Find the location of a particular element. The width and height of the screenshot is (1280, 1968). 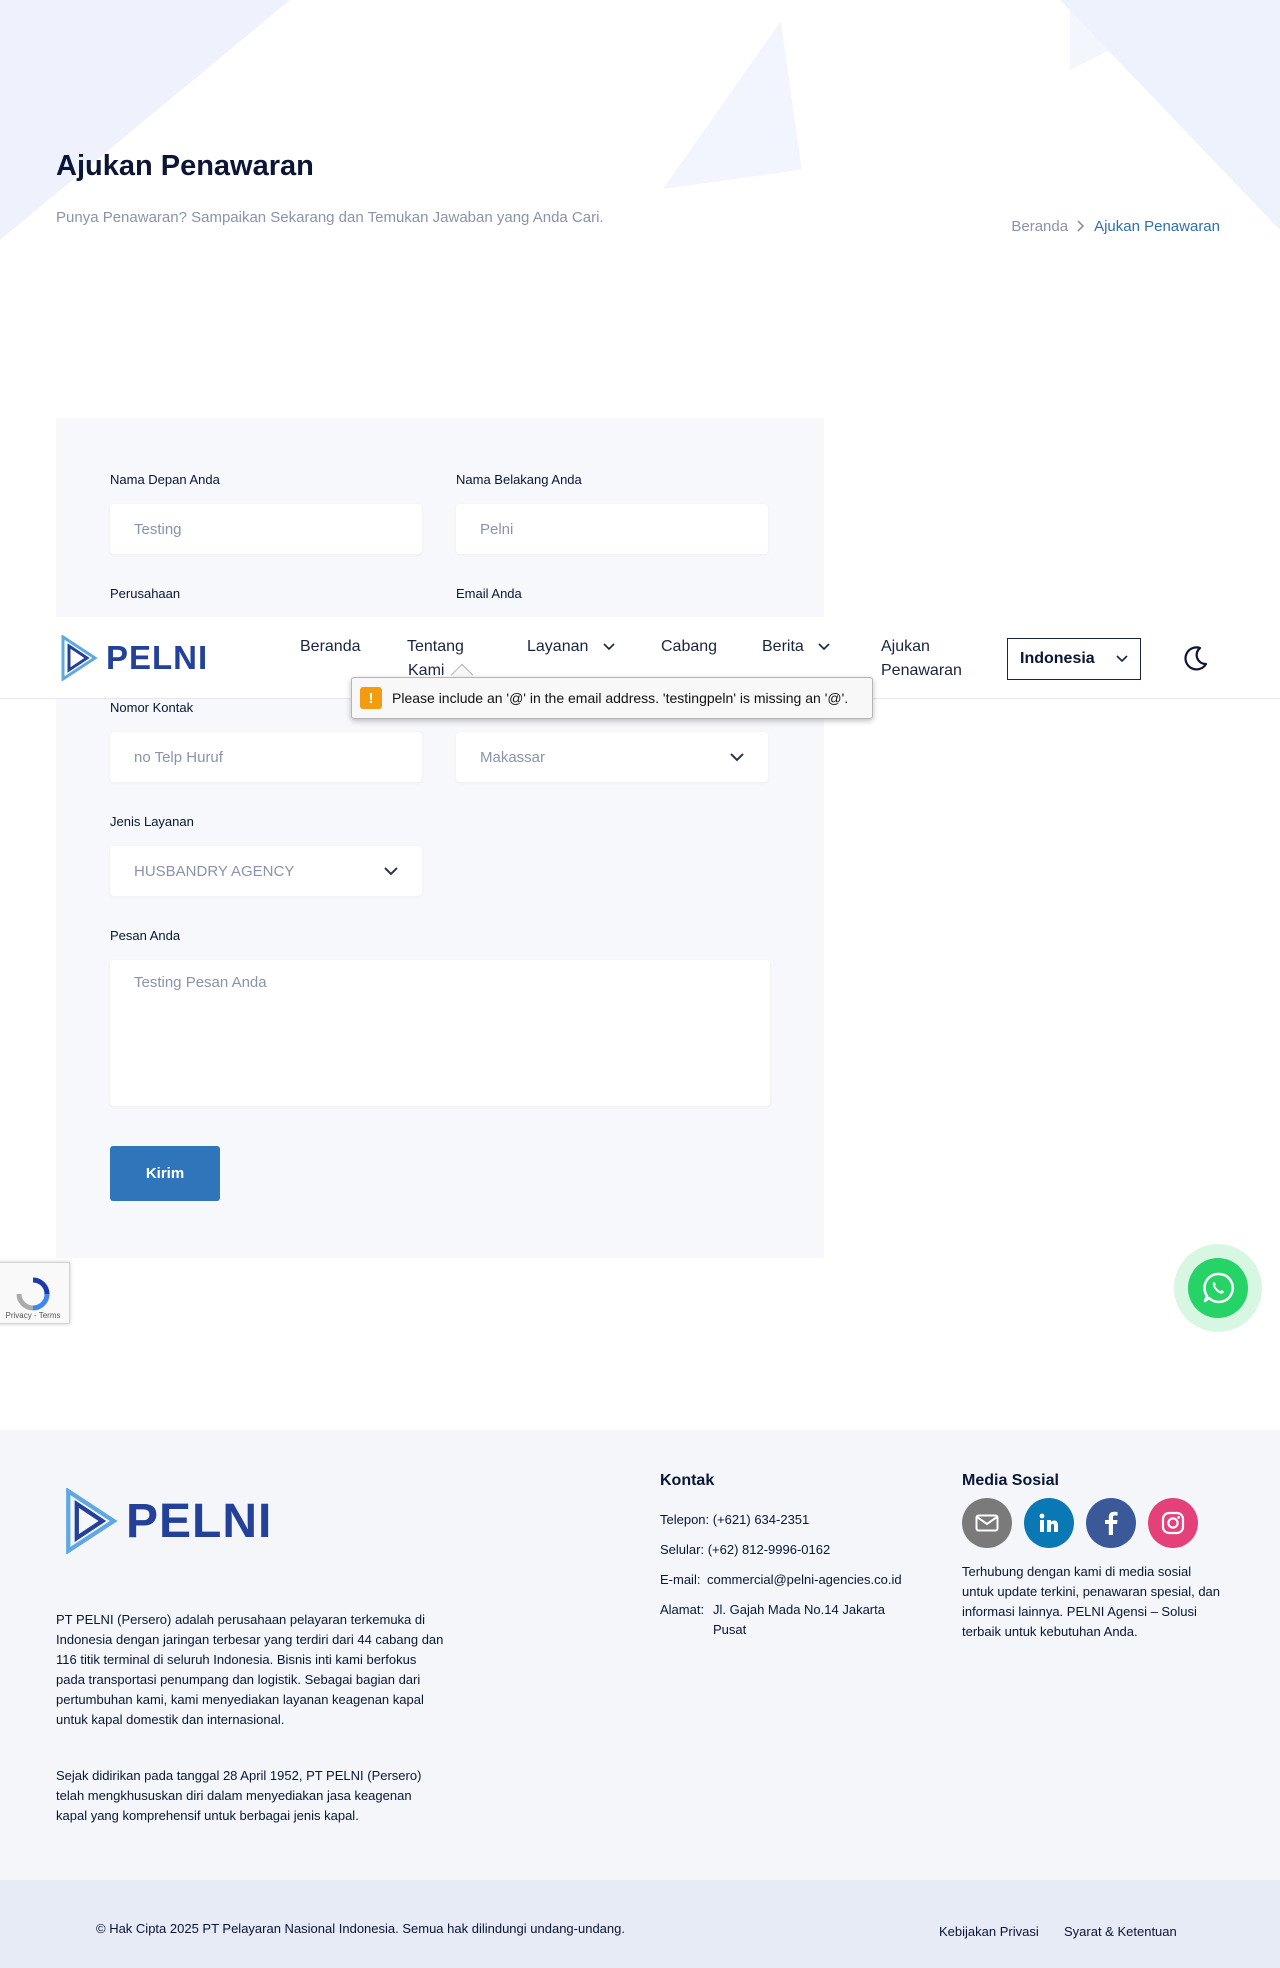

whatsapp-button is located at coordinates (1218, 1288).